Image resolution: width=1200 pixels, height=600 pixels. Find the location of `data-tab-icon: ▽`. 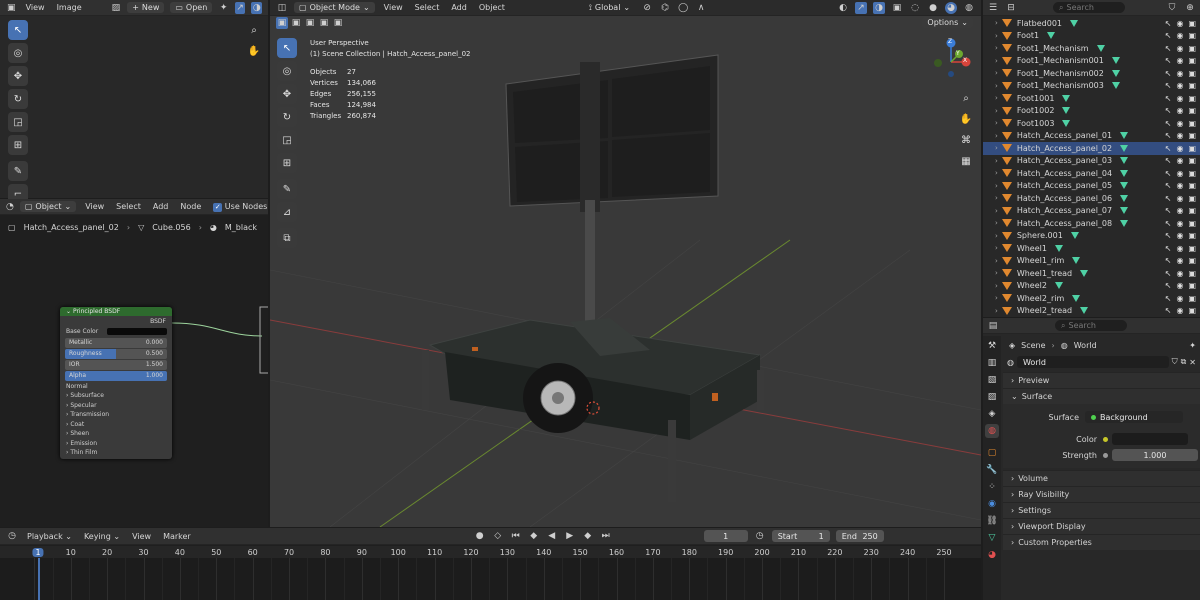

data-tab-icon: ▽ is located at coordinates (992, 538).